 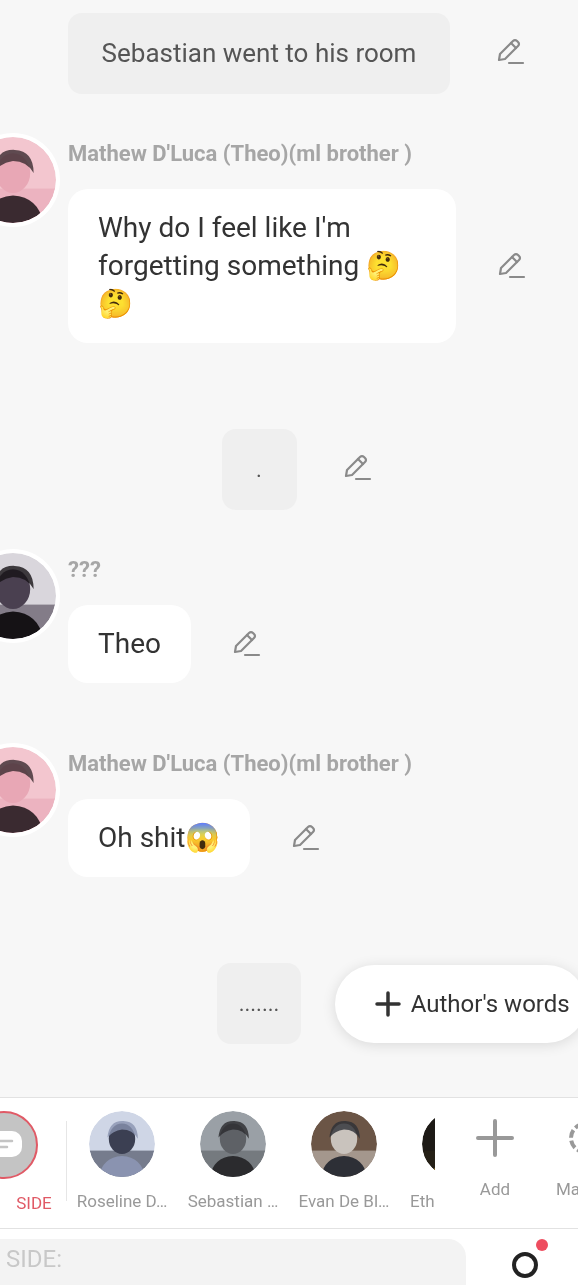 What do you see at coordinates (420, 1163) in the screenshot?
I see `cast-member: Eth` at bounding box center [420, 1163].